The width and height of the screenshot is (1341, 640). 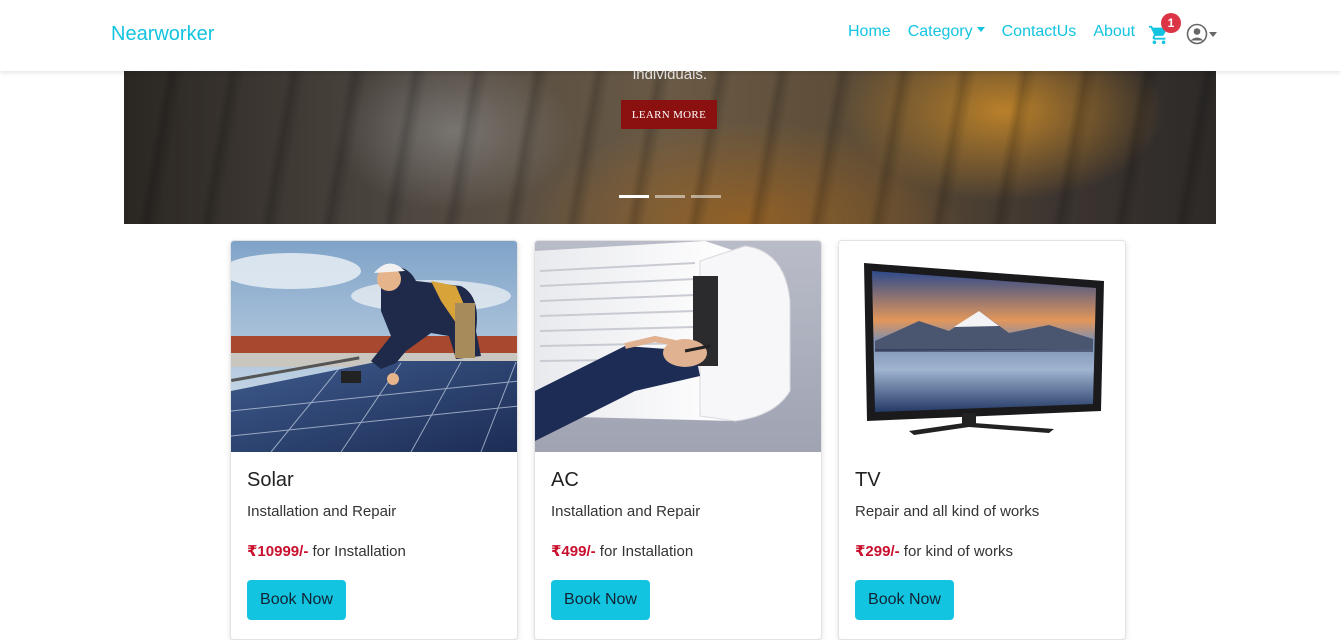 What do you see at coordinates (565, 480) in the screenshot?
I see `card-title: AC` at bounding box center [565, 480].